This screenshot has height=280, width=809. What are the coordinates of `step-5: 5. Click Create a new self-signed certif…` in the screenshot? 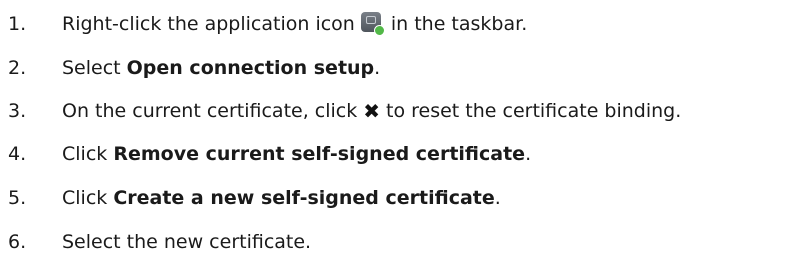 It's located at (250, 198).